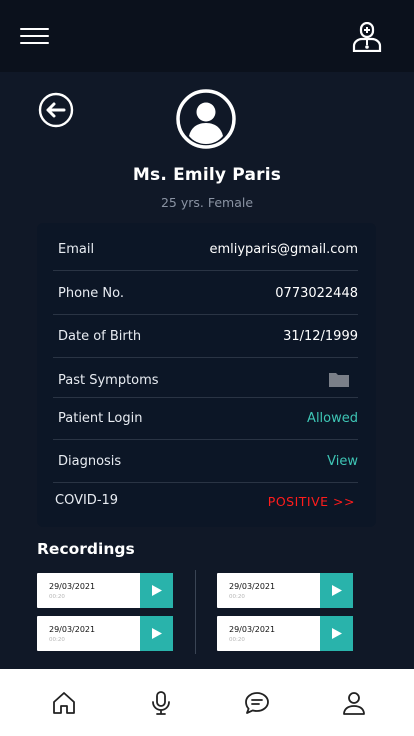 This screenshot has width=414, height=736. Describe the element at coordinates (64, 703) in the screenshot. I see `home-icon` at that location.